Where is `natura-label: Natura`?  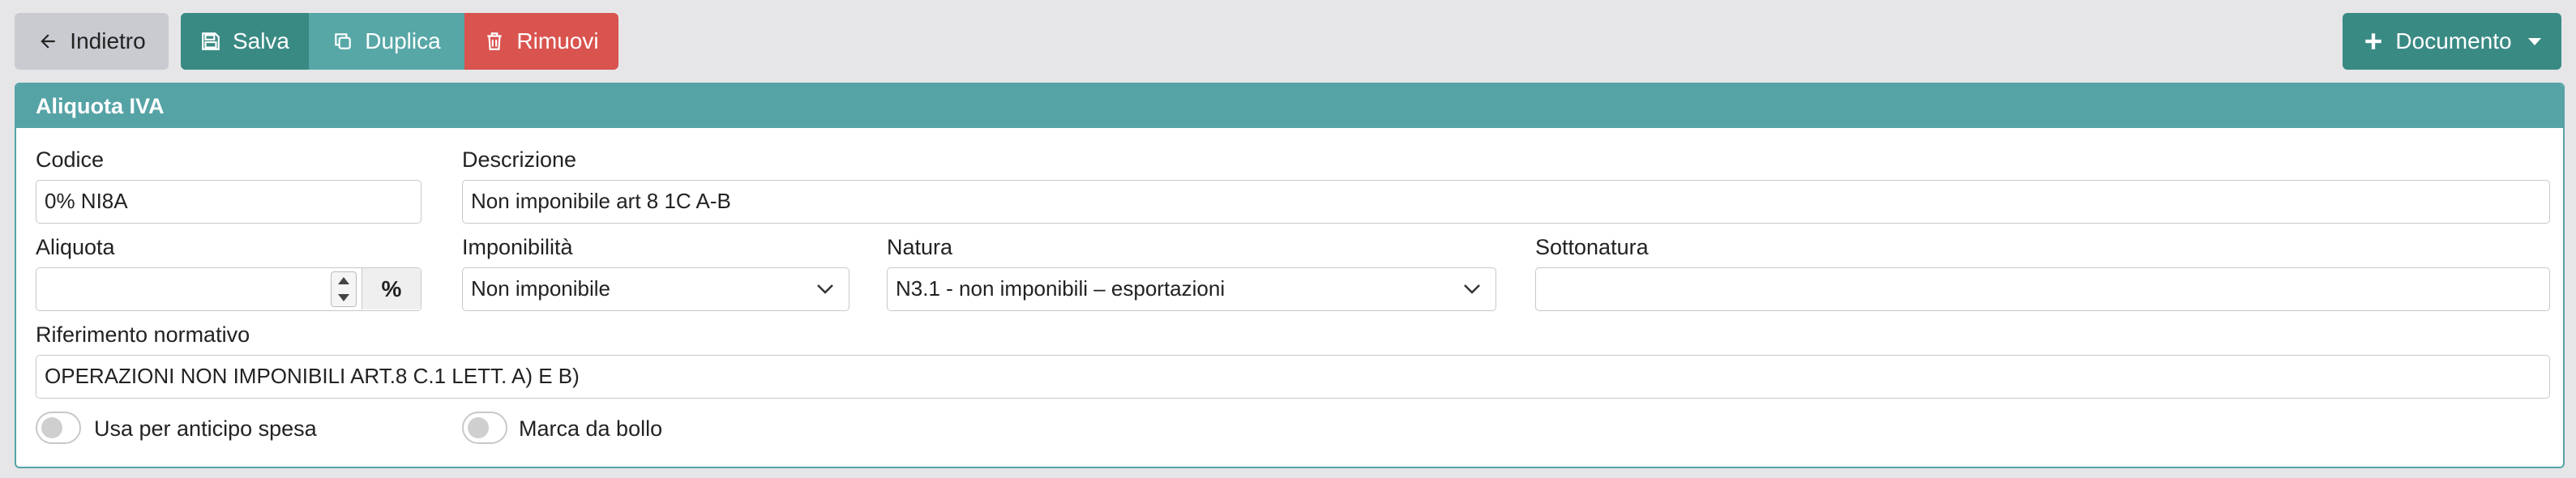
natura-label: Natura is located at coordinates (920, 247).